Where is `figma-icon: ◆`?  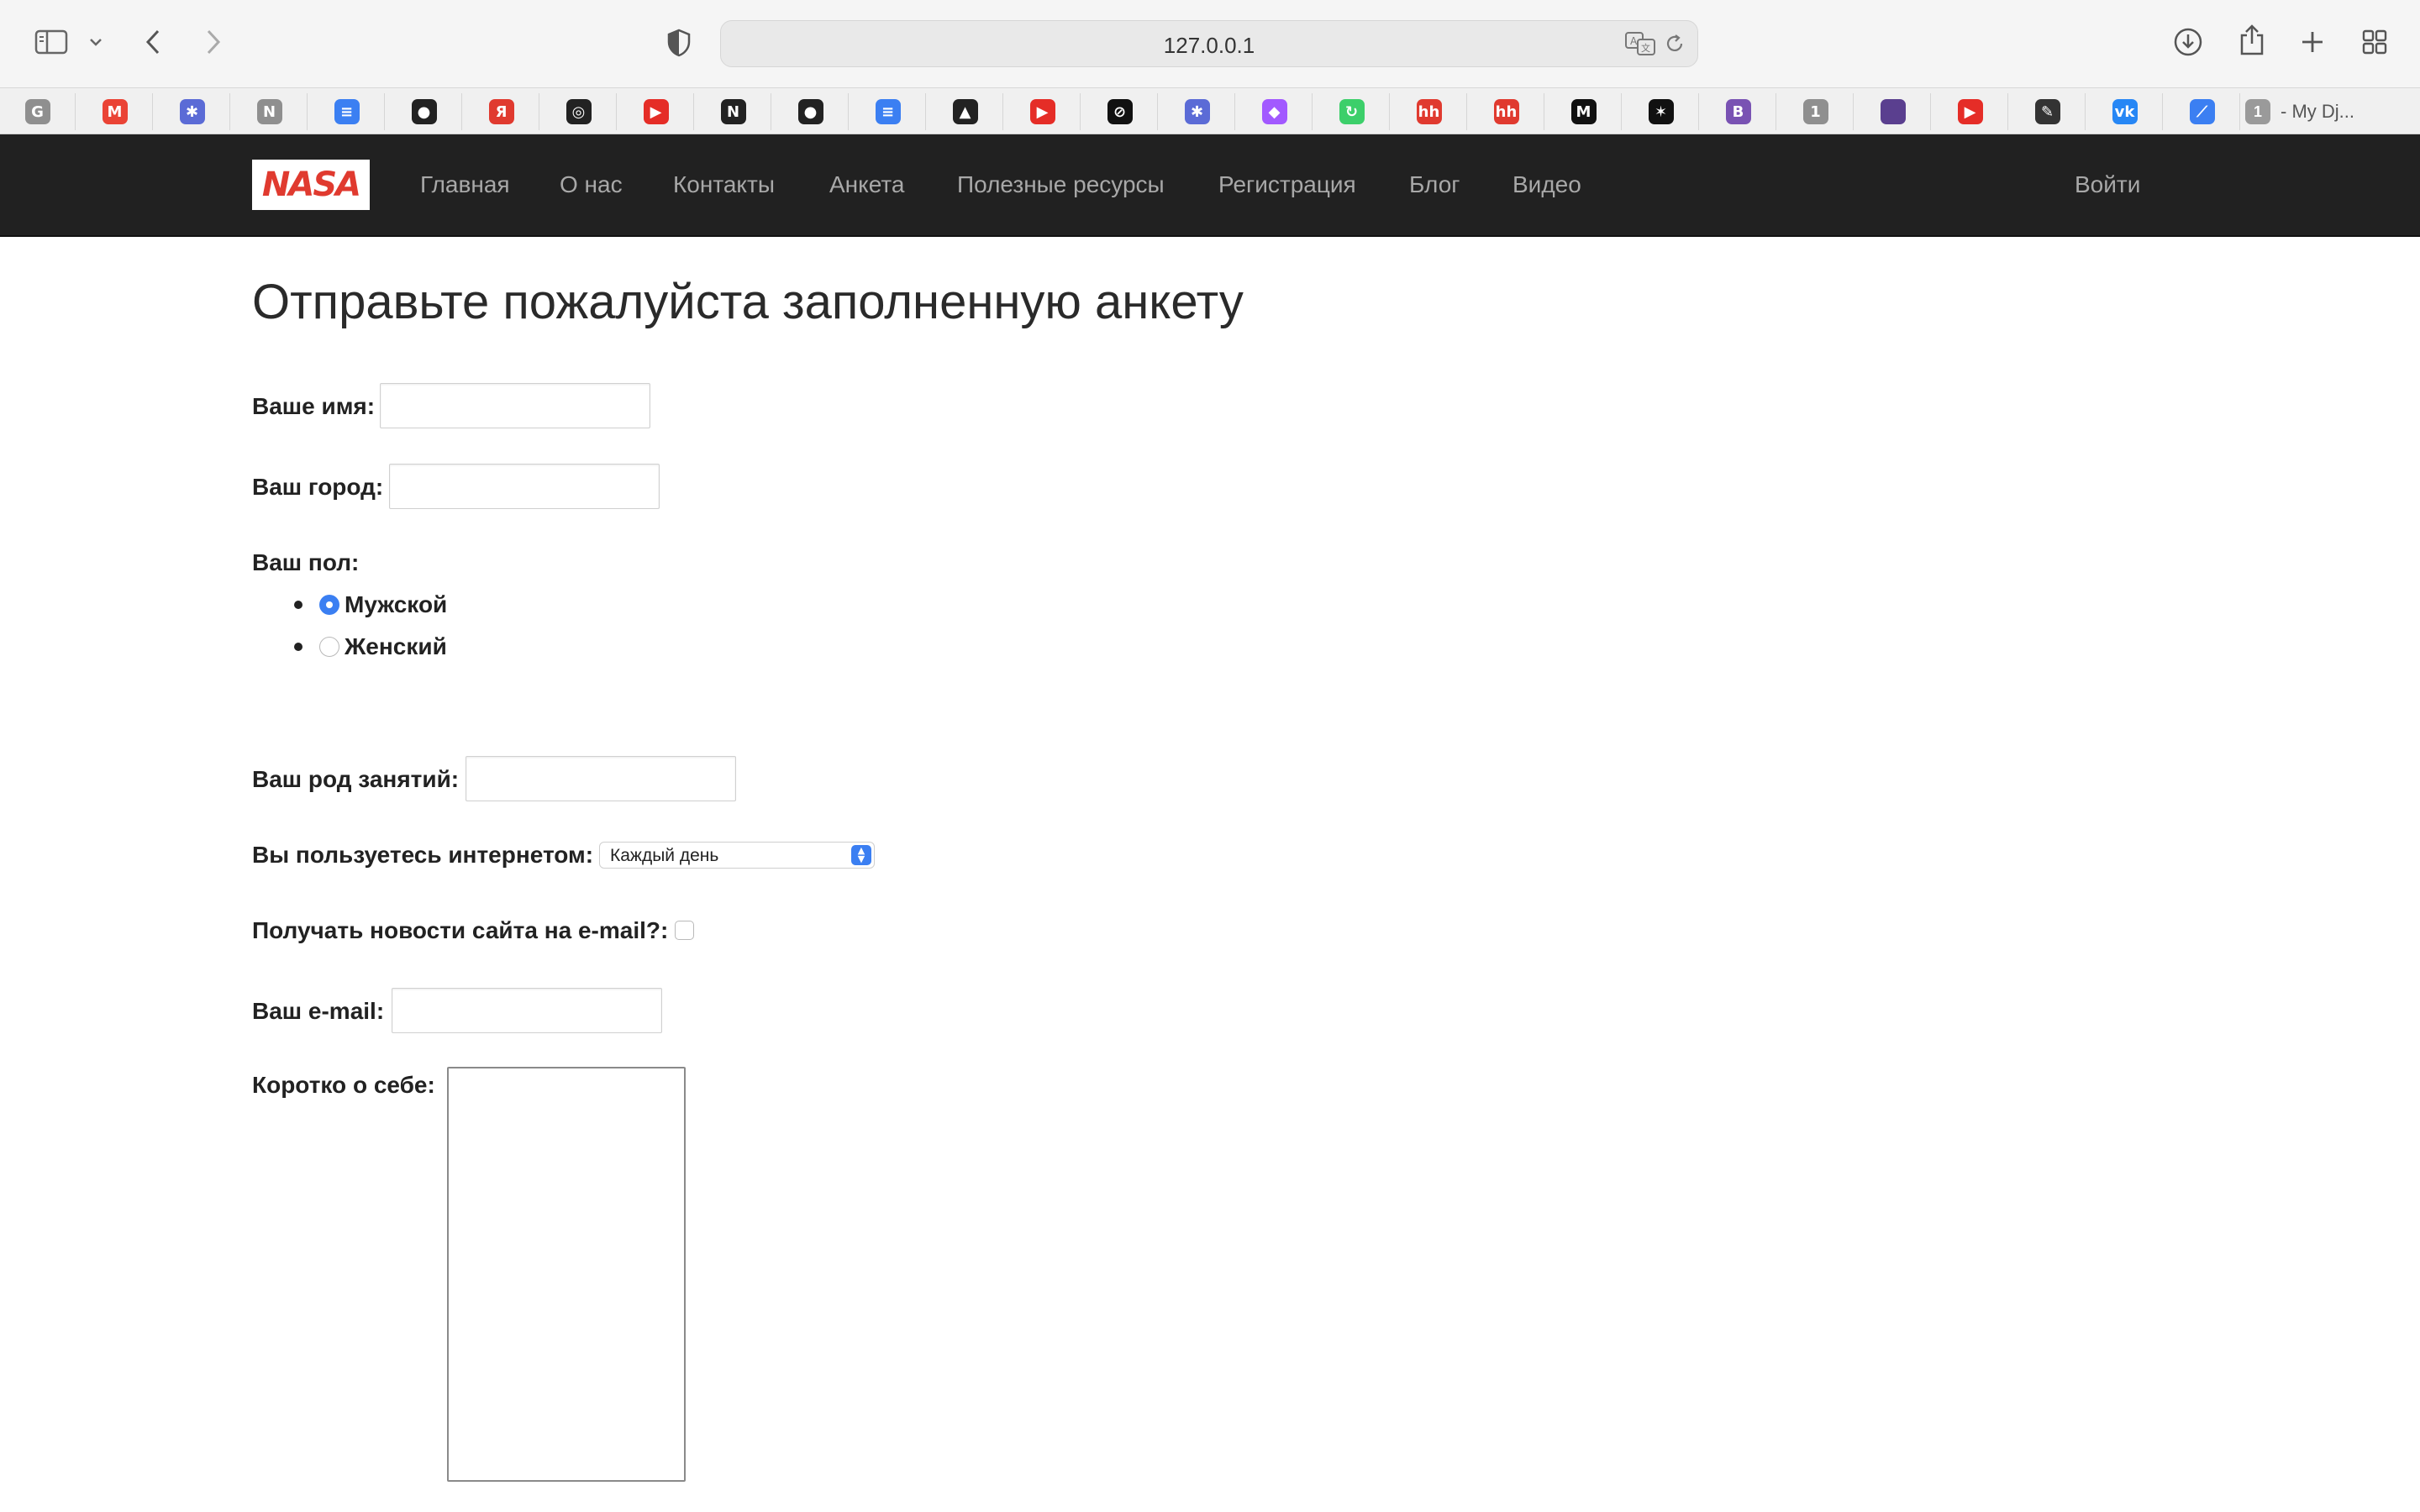 figma-icon: ◆ is located at coordinates (1274, 111).